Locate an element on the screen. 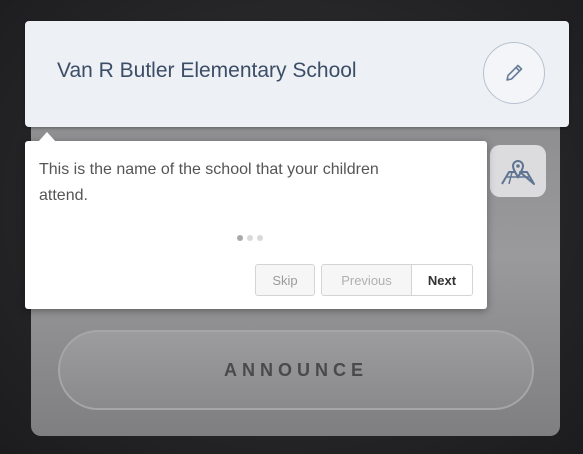  previous-button: Previous is located at coordinates (367, 280).